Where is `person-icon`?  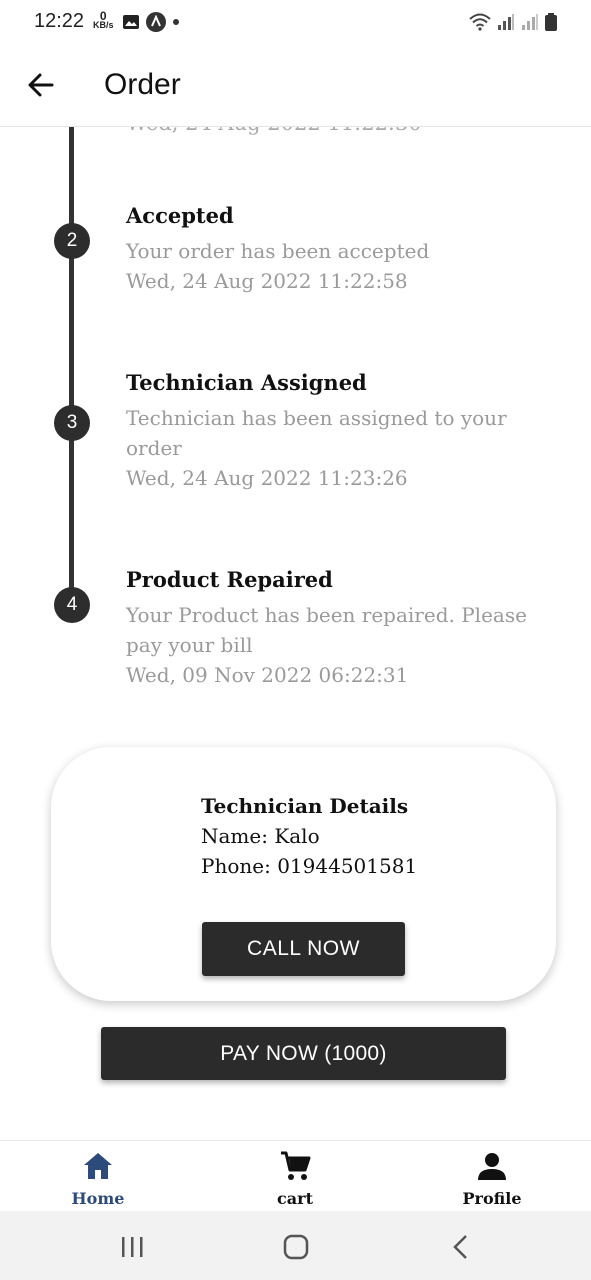 person-icon is located at coordinates (492, 1166).